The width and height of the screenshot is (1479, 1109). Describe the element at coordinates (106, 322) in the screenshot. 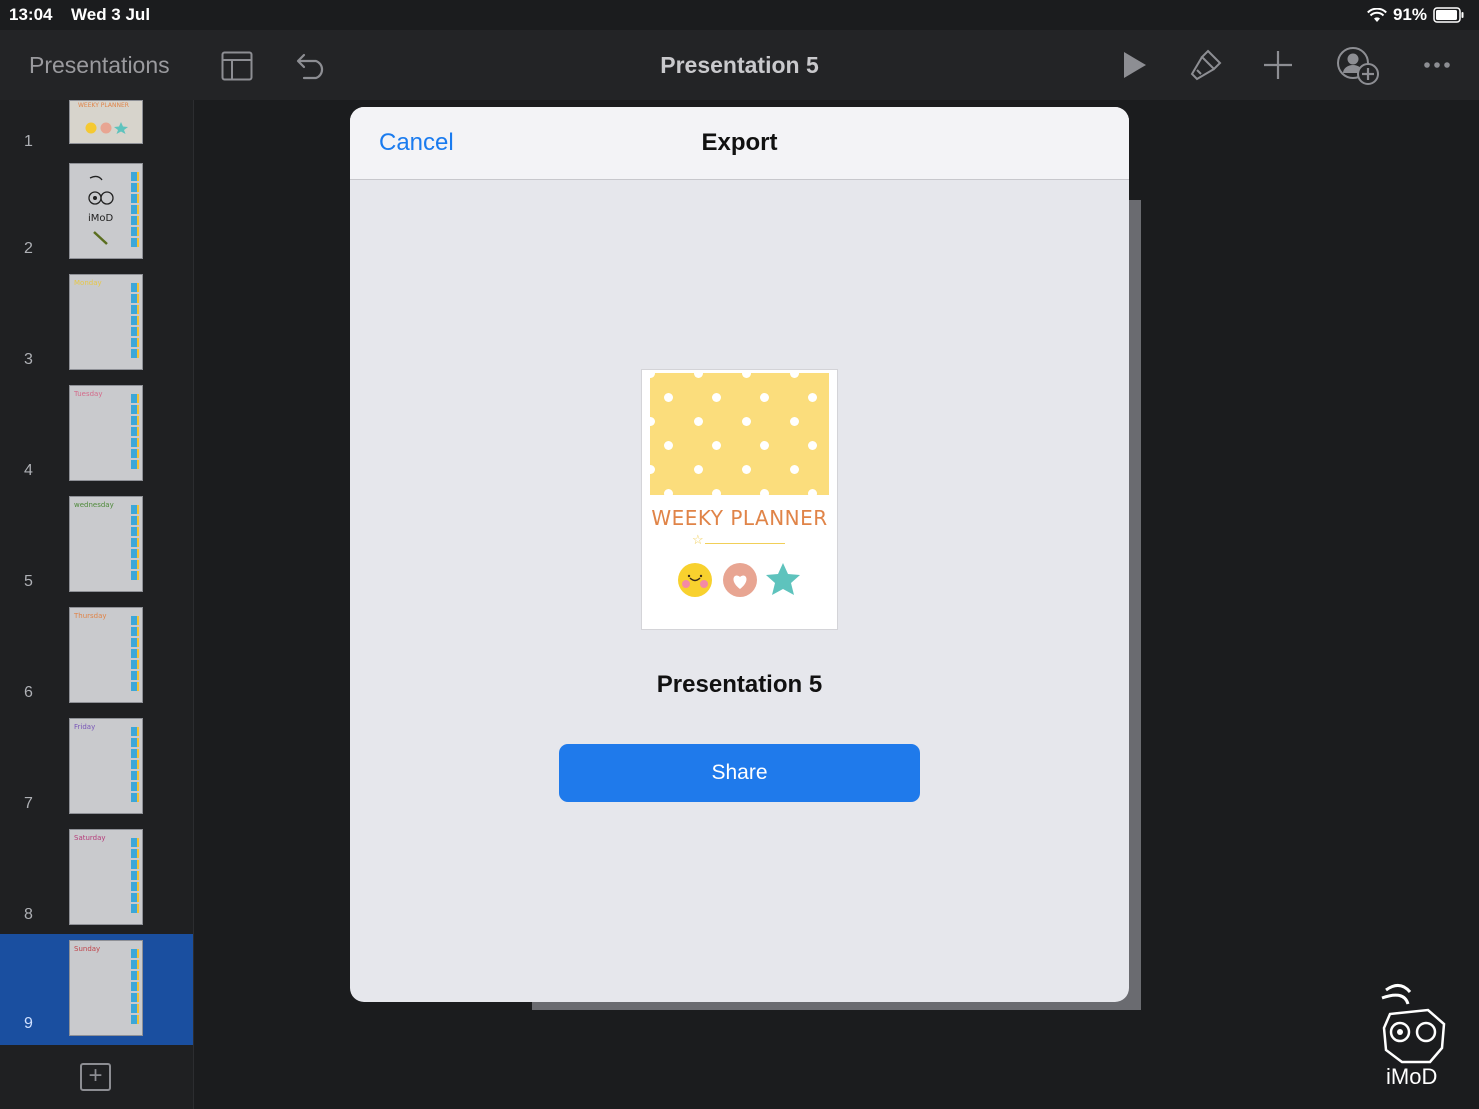

I see `slide-thumbnail: Monday` at that location.